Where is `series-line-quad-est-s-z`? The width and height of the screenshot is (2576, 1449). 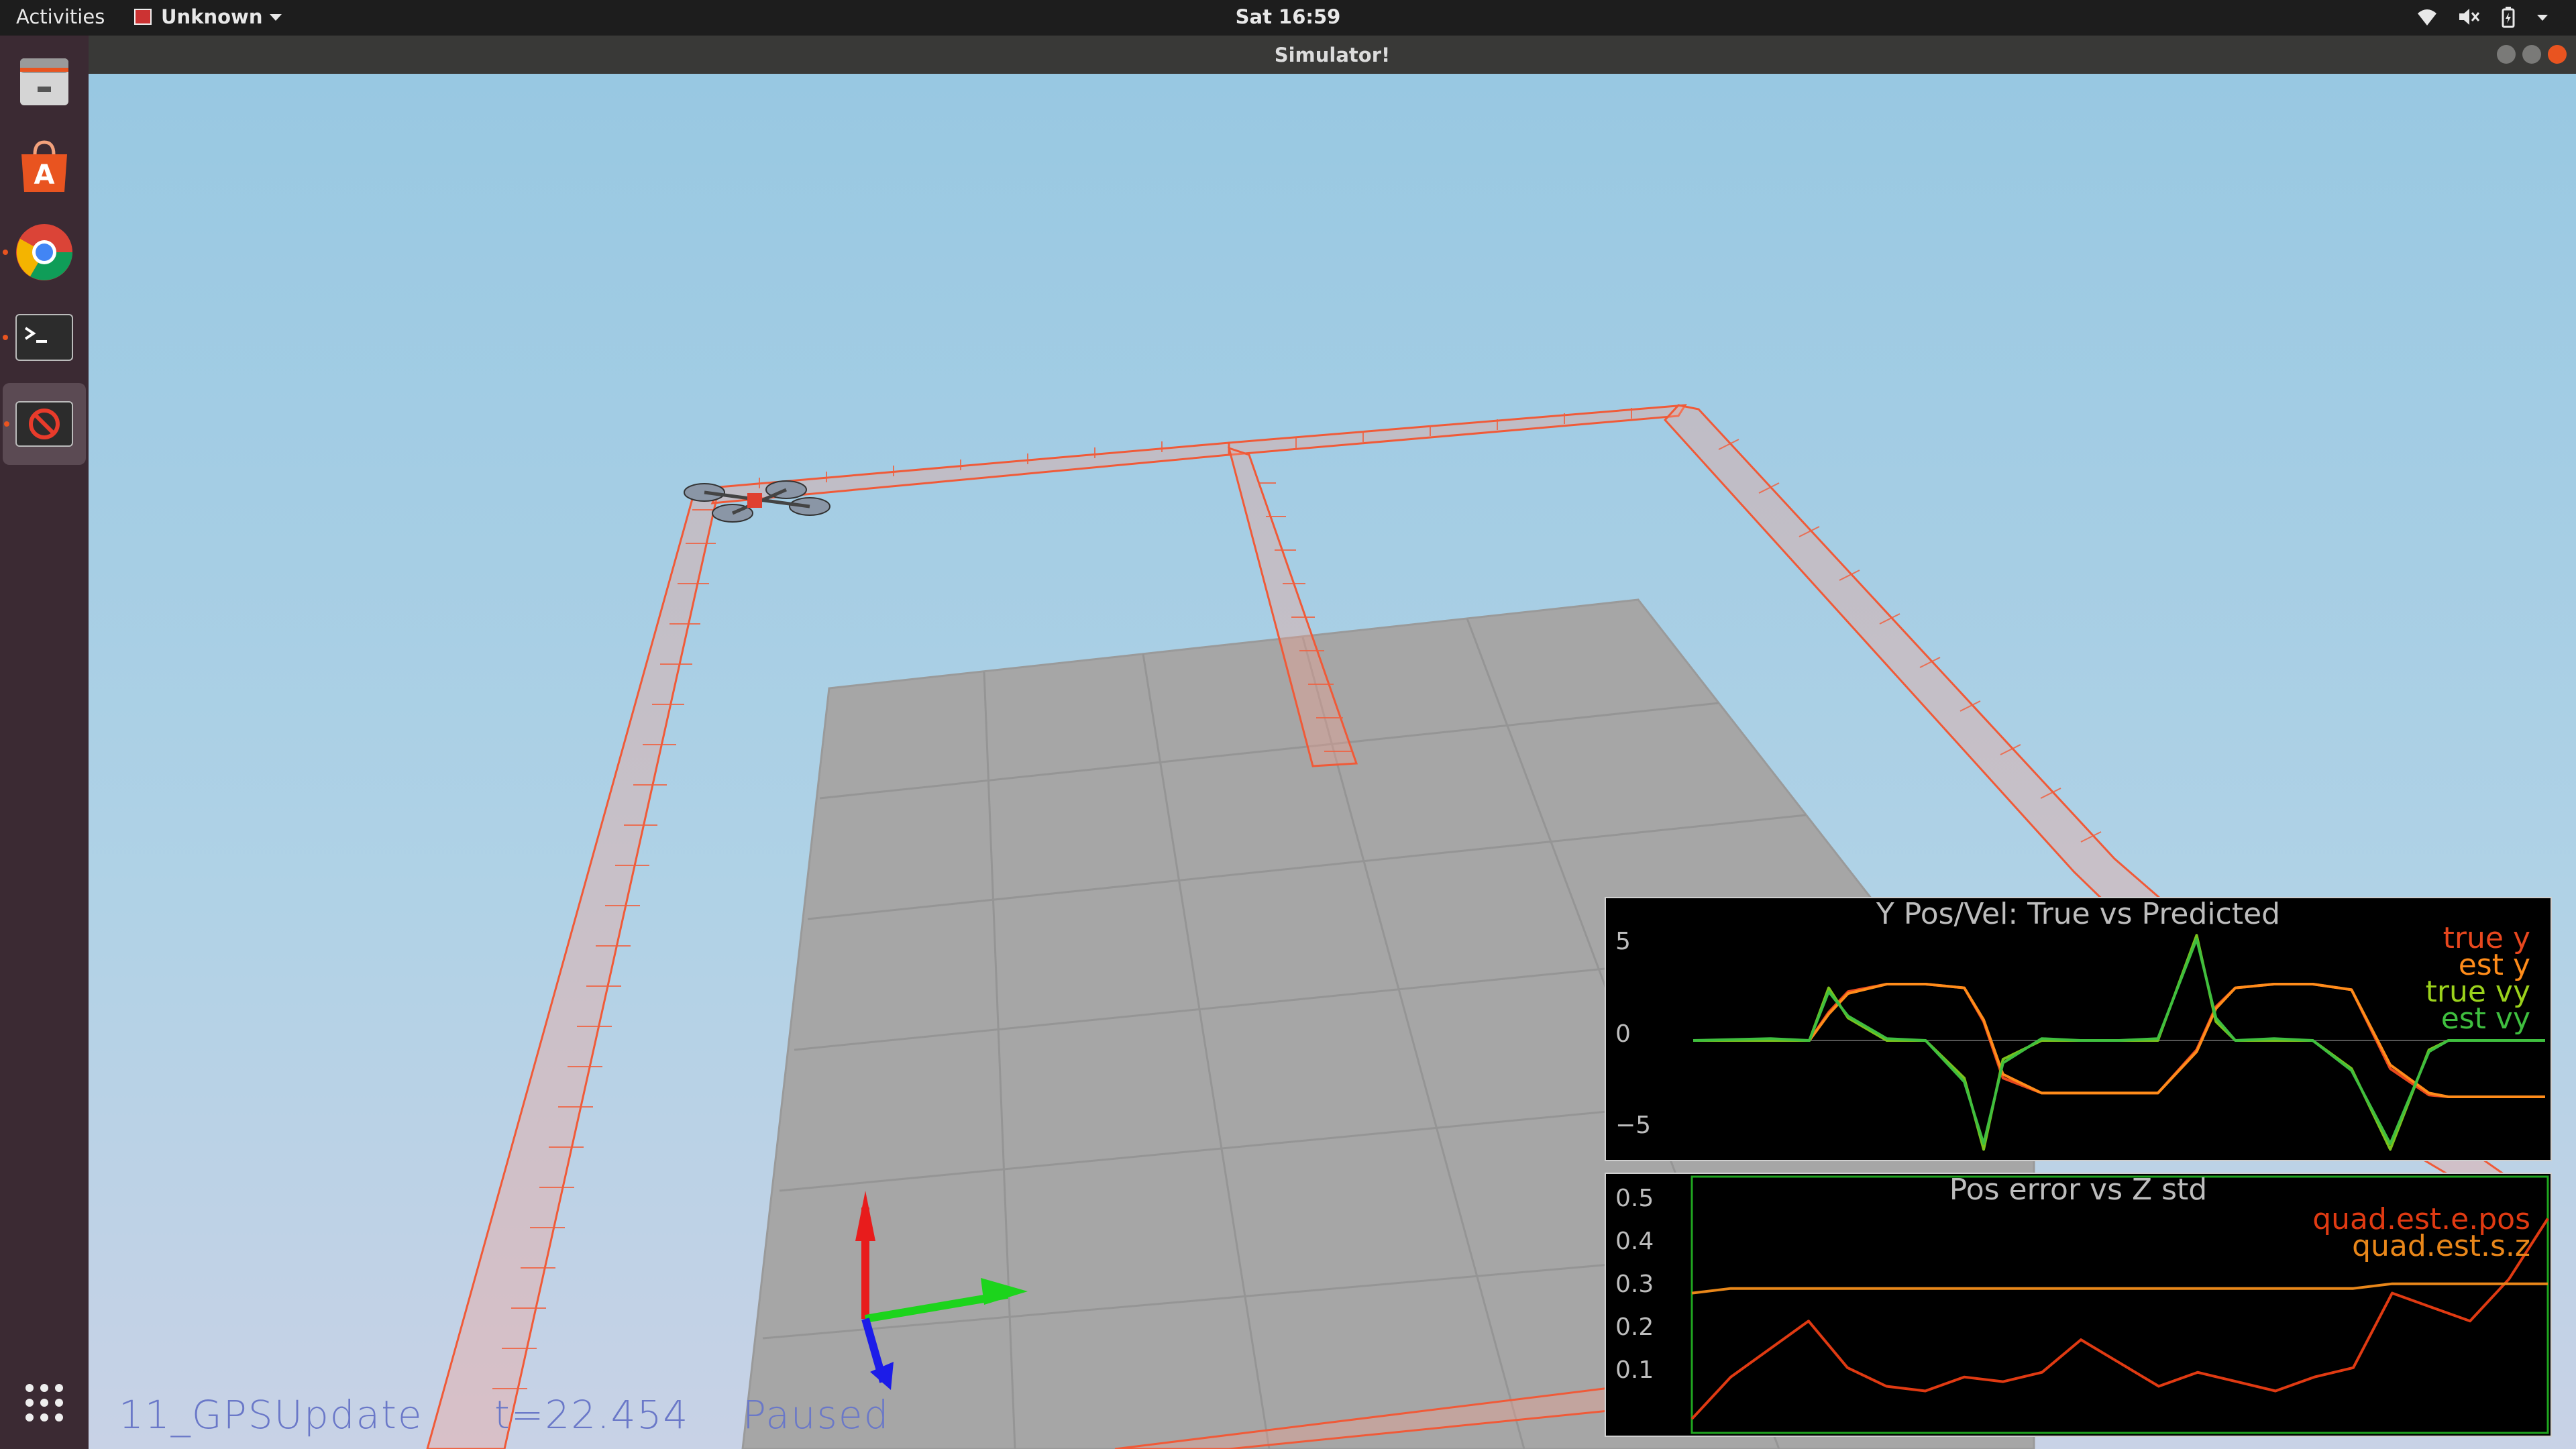 series-line-quad-est-s-z is located at coordinates (2119, 1288).